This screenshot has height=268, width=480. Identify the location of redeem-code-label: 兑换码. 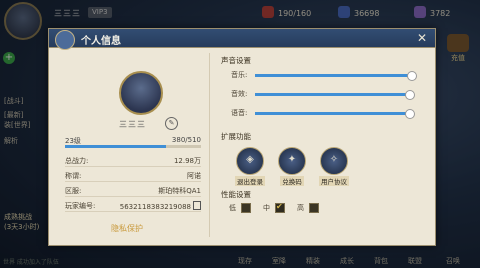
(292, 181).